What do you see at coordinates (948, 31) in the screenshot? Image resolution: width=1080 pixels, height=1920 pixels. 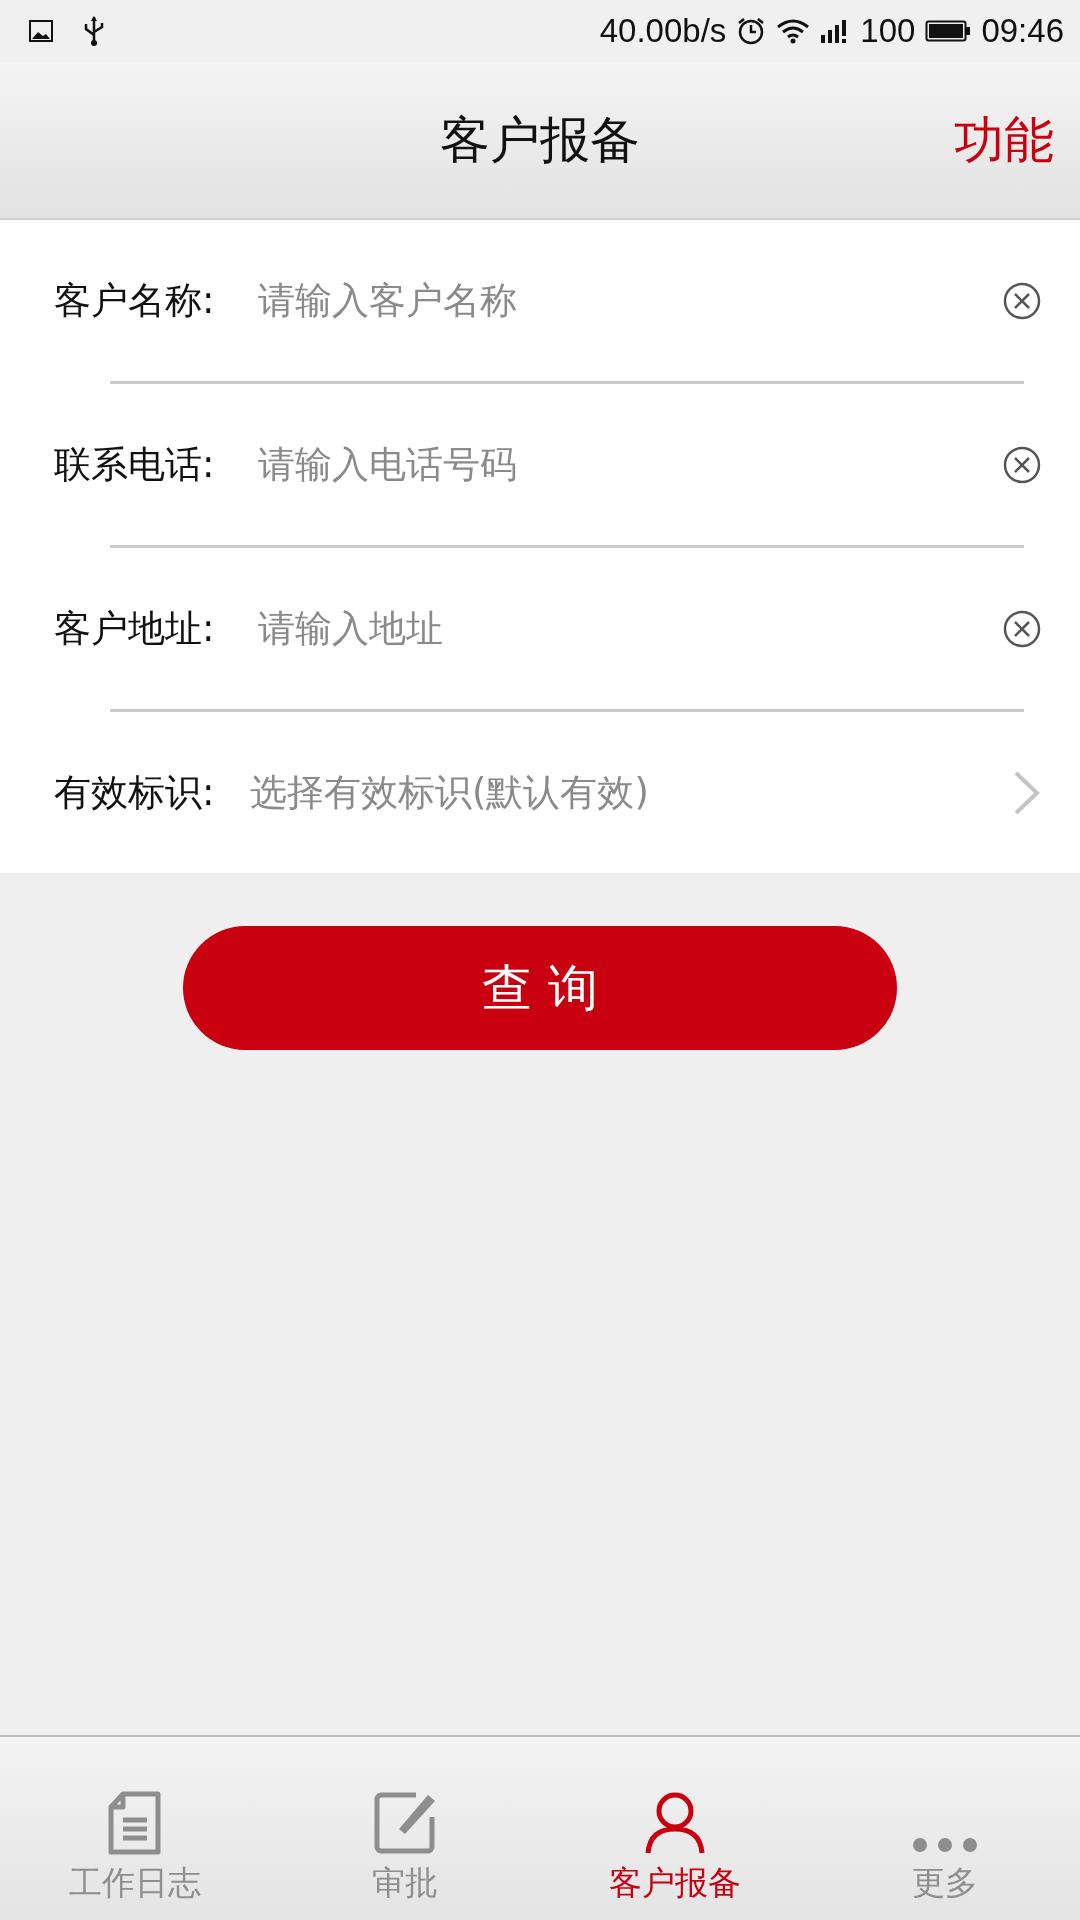 I see `battery-icon` at bounding box center [948, 31].